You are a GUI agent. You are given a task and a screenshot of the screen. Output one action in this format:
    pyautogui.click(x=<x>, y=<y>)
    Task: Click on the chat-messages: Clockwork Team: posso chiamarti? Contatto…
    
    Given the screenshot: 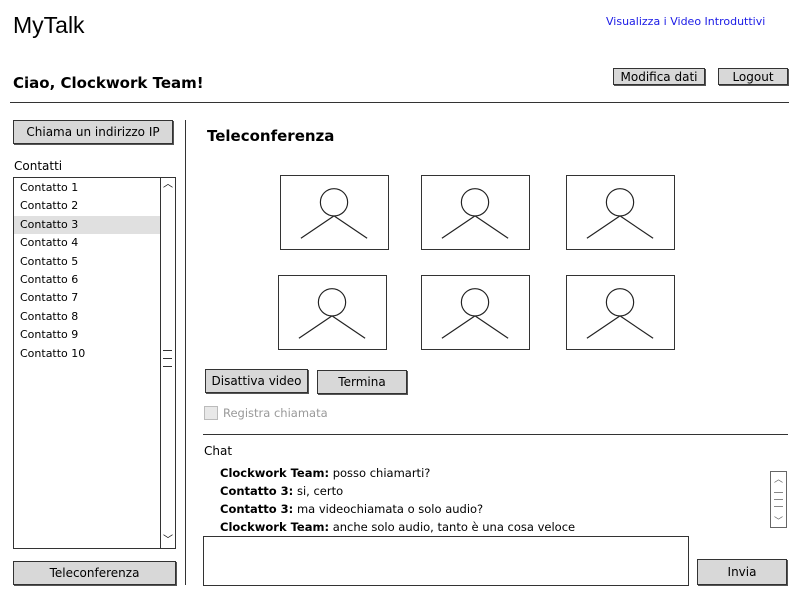 What is the action you would take?
    pyautogui.click(x=490, y=500)
    